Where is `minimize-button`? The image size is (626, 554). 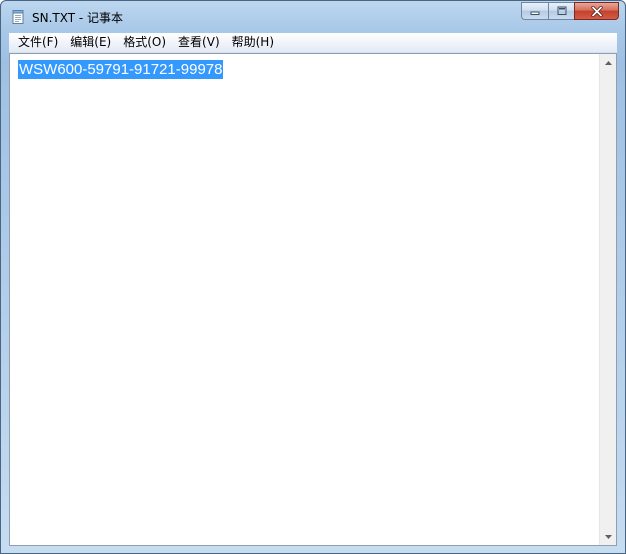
minimize-button is located at coordinates (534, 11).